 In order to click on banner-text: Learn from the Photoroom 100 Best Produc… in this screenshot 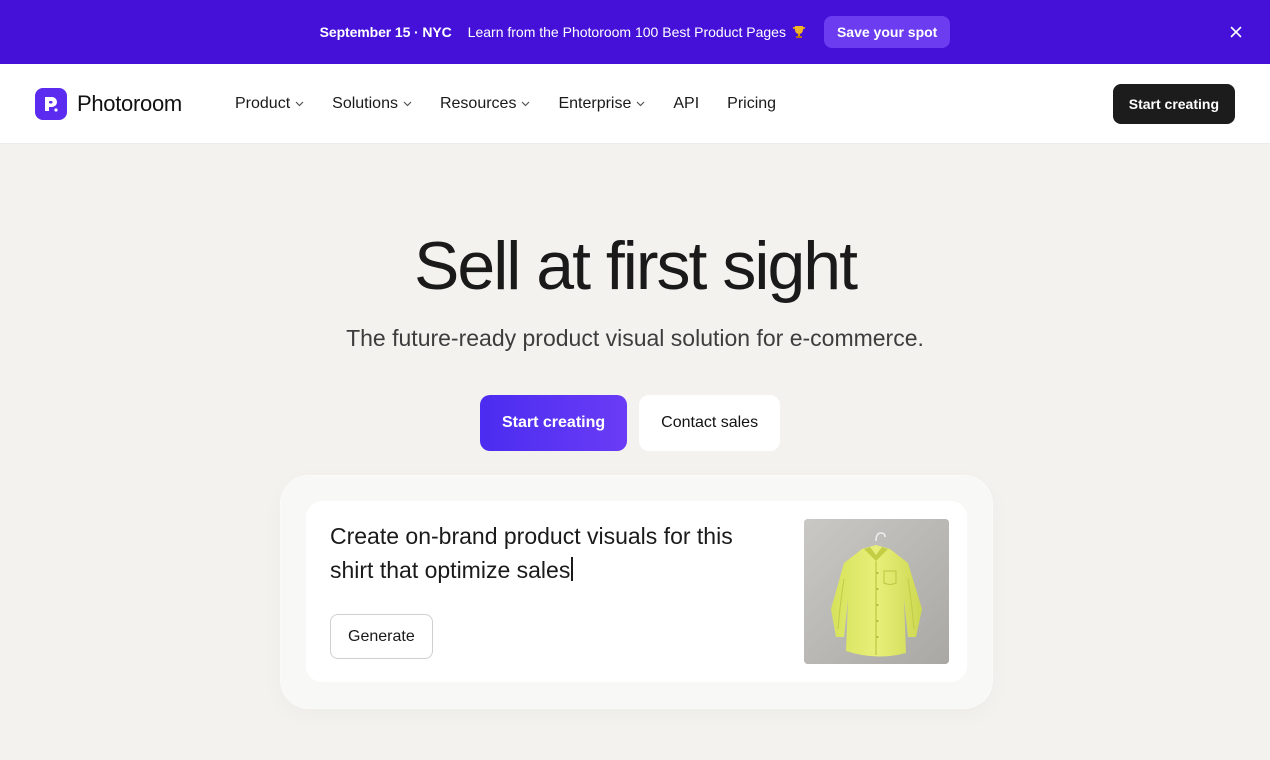, I will do `click(627, 32)`.